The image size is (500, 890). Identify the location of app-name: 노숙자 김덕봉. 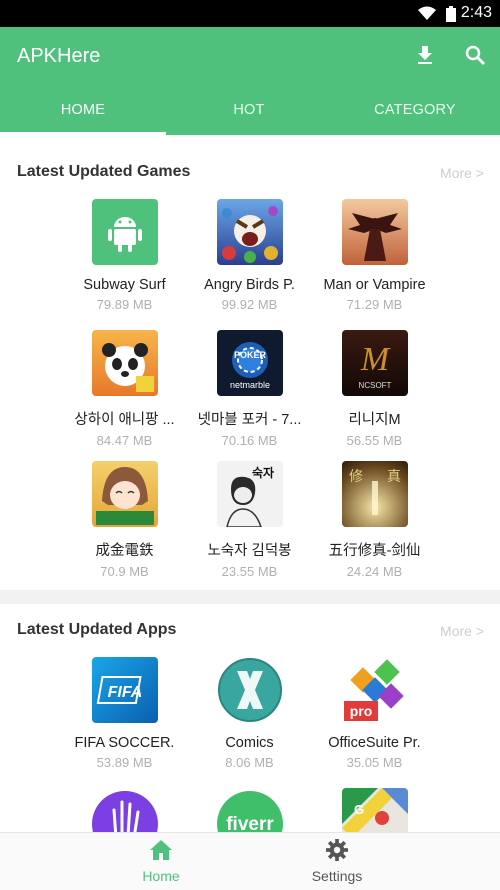
(249, 551).